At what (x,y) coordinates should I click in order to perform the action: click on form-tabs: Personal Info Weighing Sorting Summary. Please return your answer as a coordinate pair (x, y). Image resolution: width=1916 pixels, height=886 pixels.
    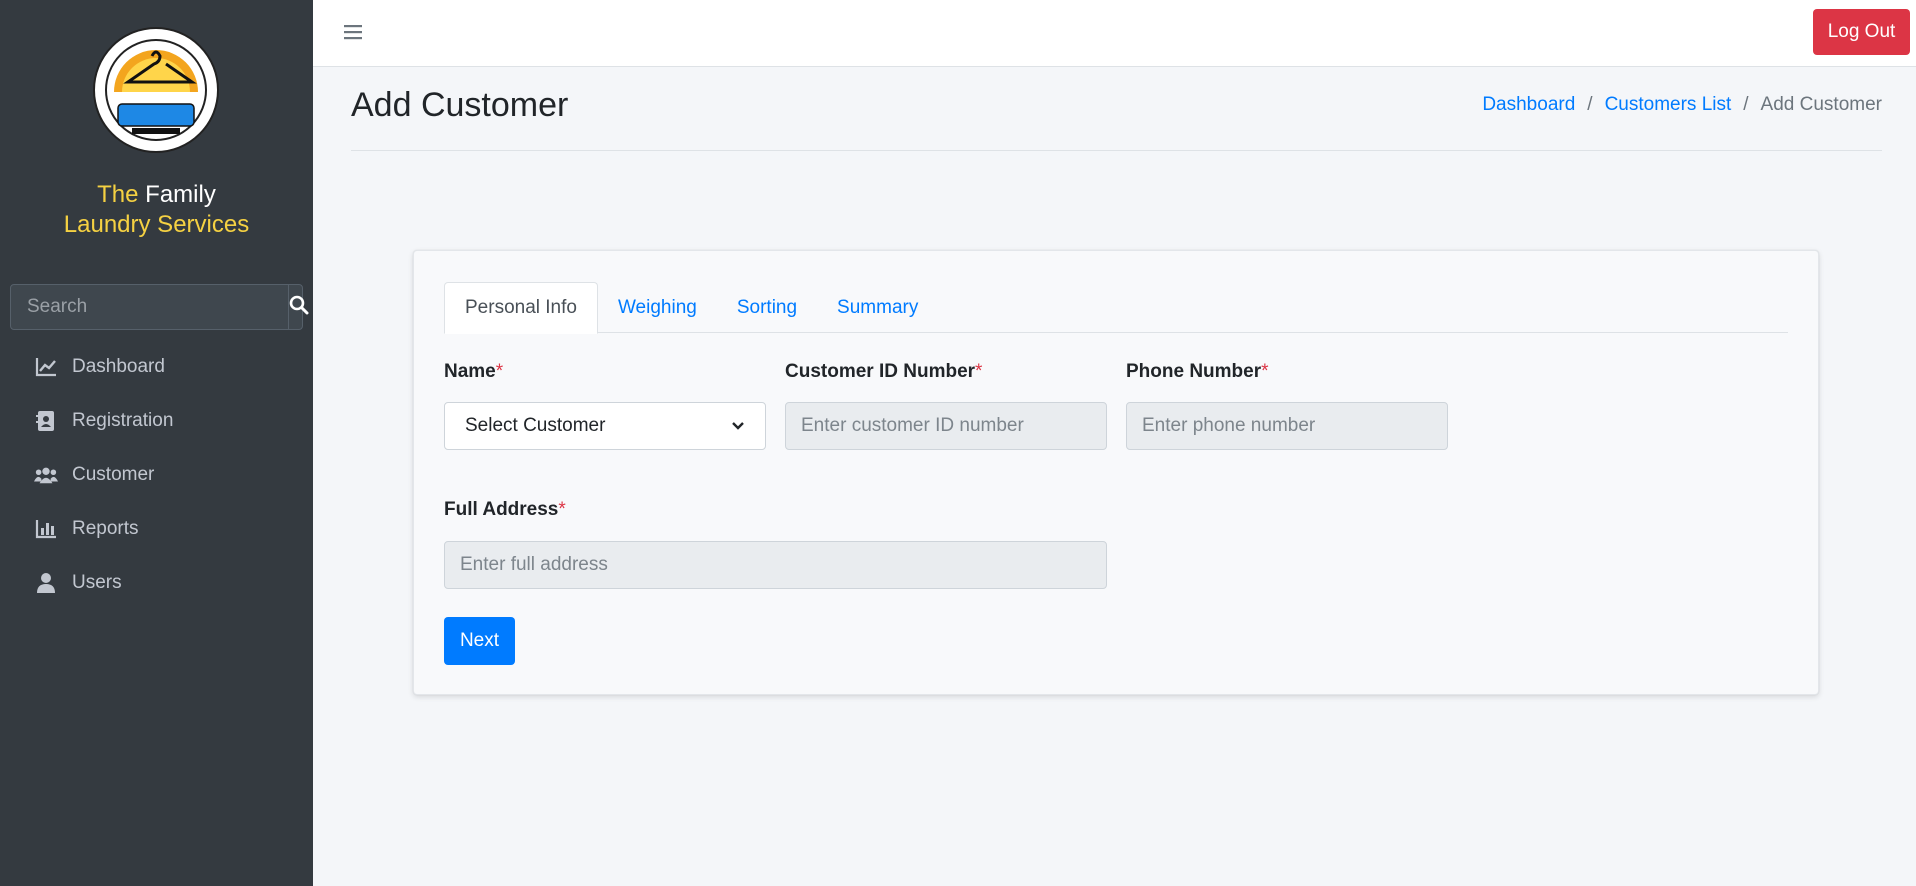
    Looking at the image, I should click on (1116, 308).